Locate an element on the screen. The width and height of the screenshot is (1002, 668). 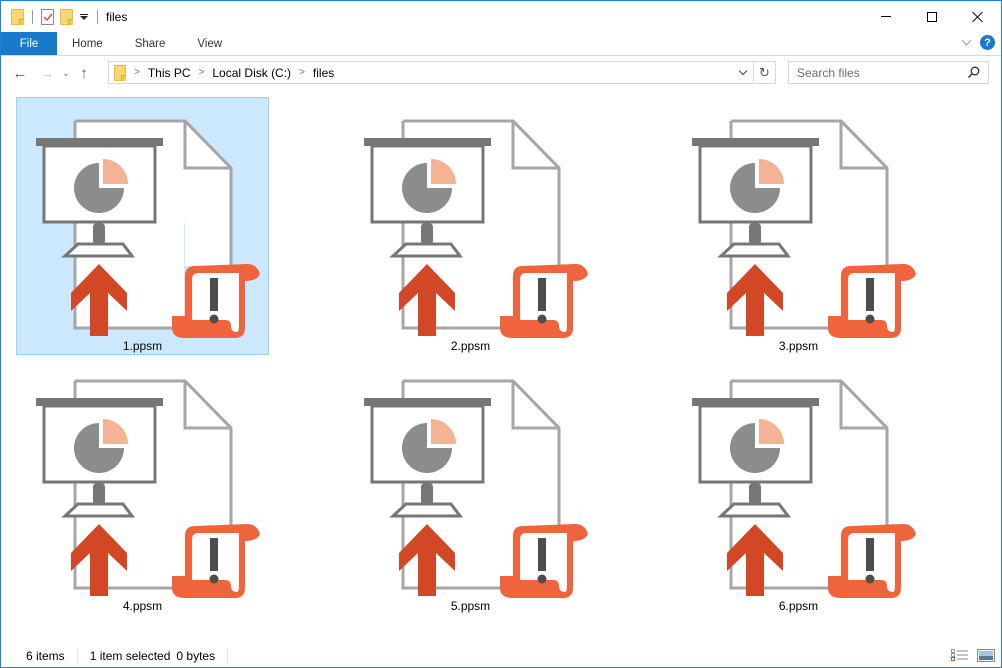
file-item: 1.ppsm is located at coordinates (142, 226).